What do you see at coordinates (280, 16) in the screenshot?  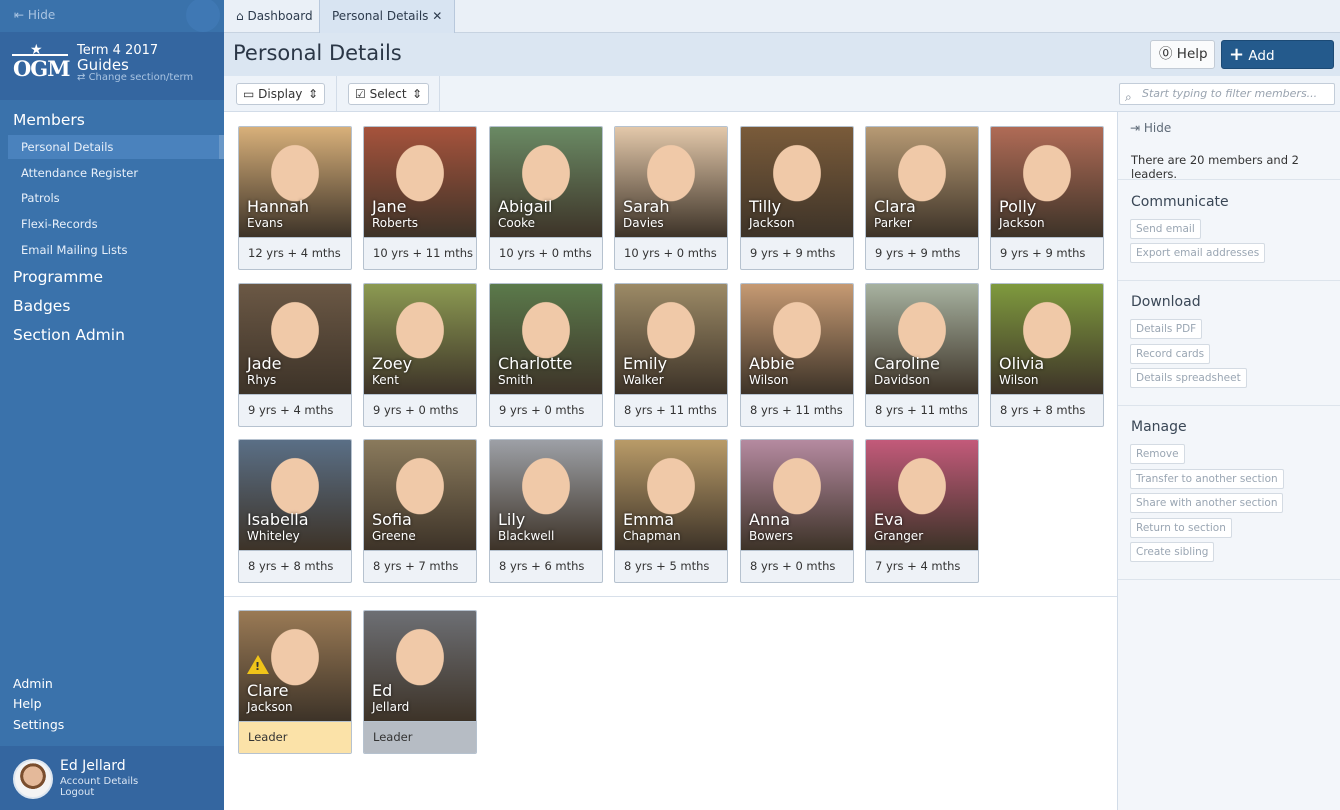 I see `tab-dashboard-label: Dashboard` at bounding box center [280, 16].